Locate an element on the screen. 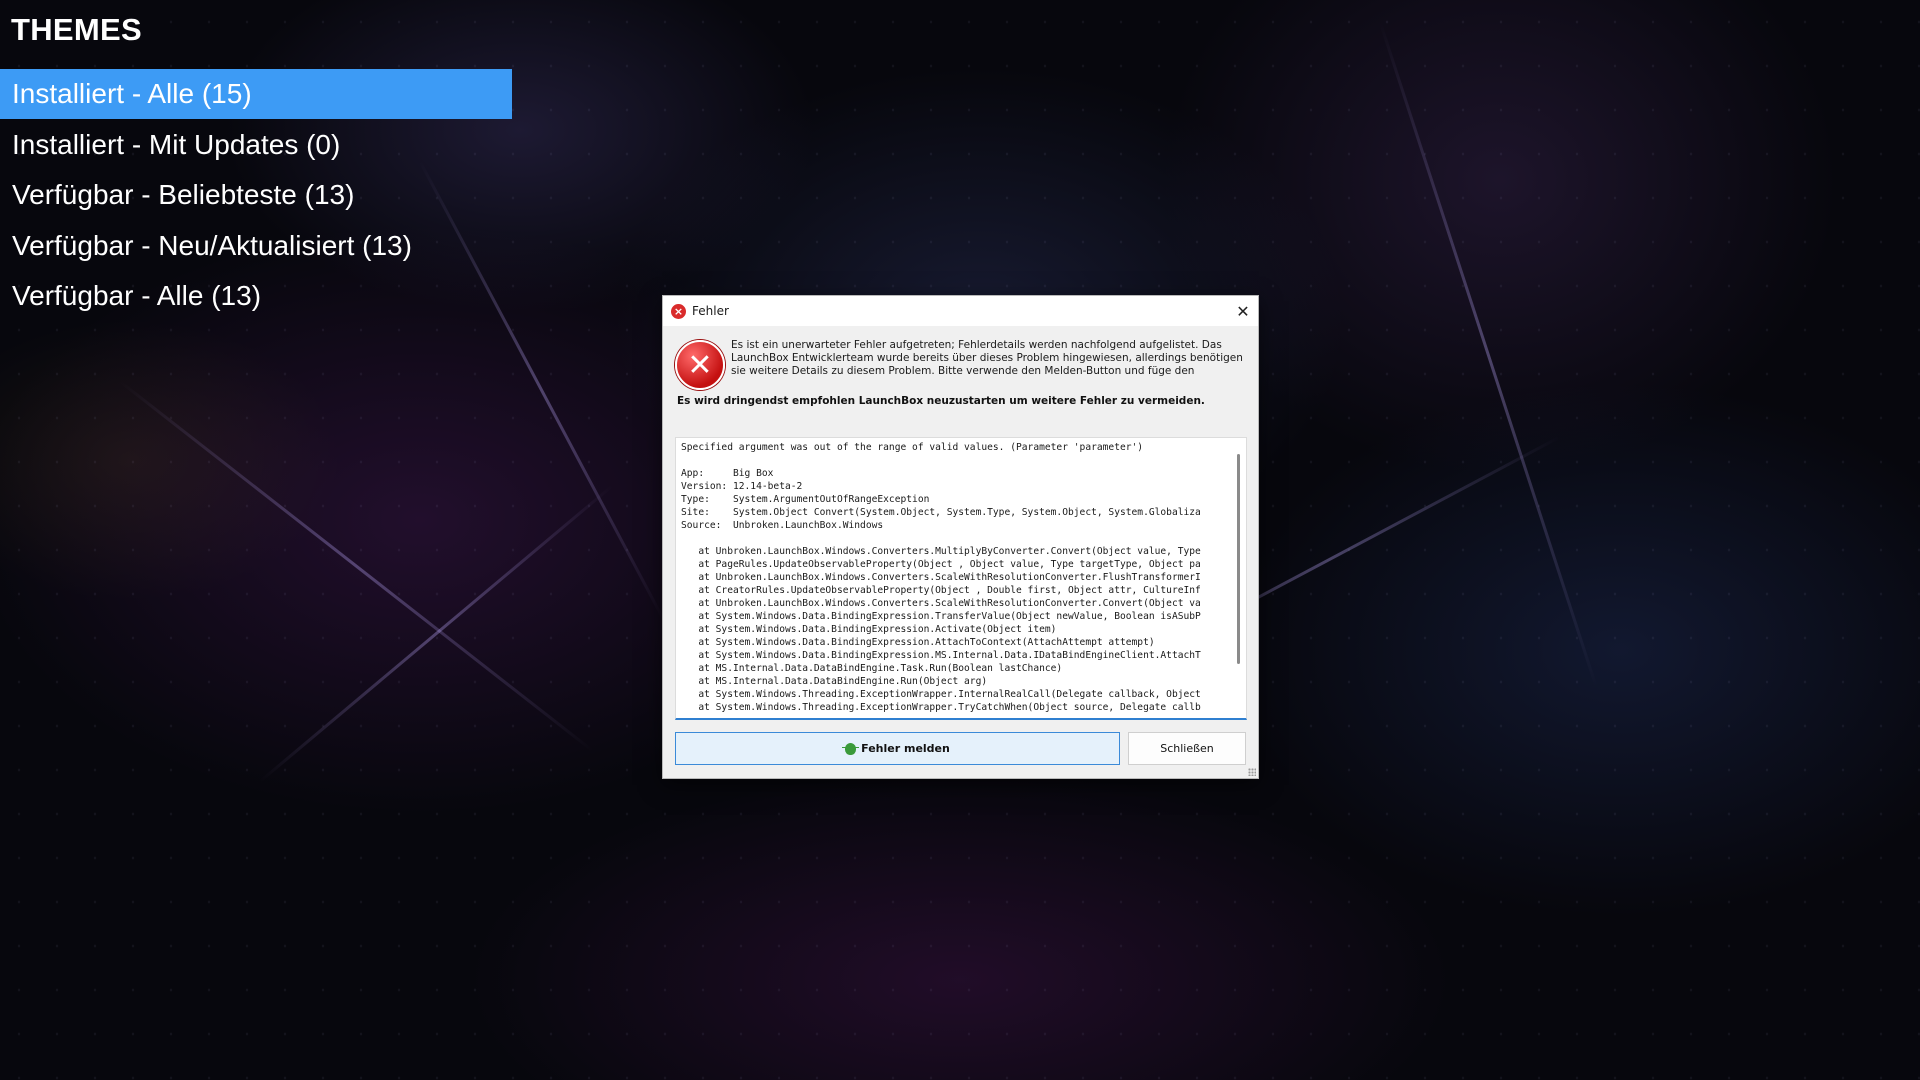  menu-item-installed-all: Installiert - Alle (15) is located at coordinates (256, 94).